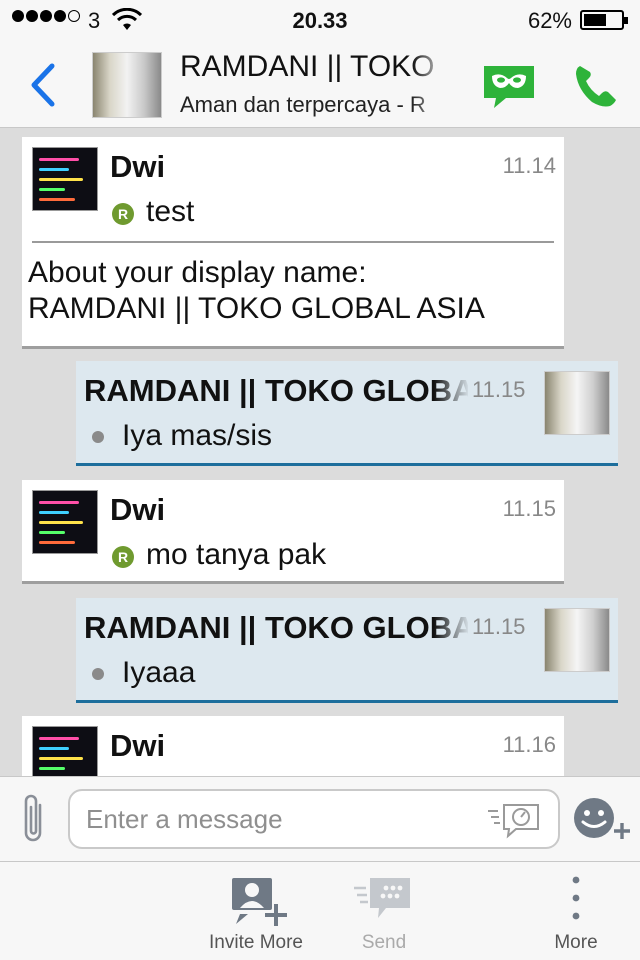 Image resolution: width=640 pixels, height=960 pixels. Describe the element at coordinates (170, 211) in the screenshot. I see `message-text: test` at that location.